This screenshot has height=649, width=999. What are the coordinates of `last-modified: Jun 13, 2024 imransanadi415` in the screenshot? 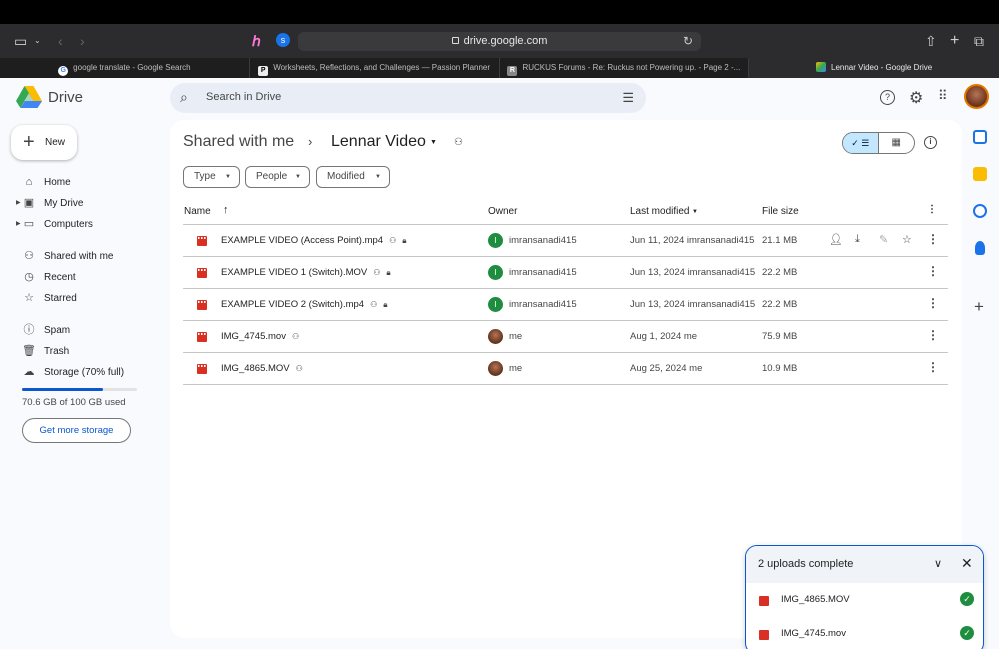 It's located at (693, 272).